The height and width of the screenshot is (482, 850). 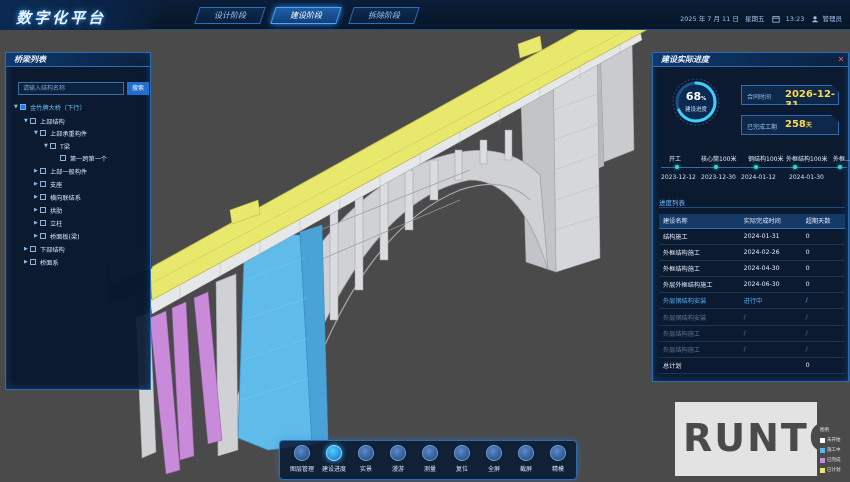 I want to click on tree-node-t-beam: ▼ T梁, so click(x=57, y=146).